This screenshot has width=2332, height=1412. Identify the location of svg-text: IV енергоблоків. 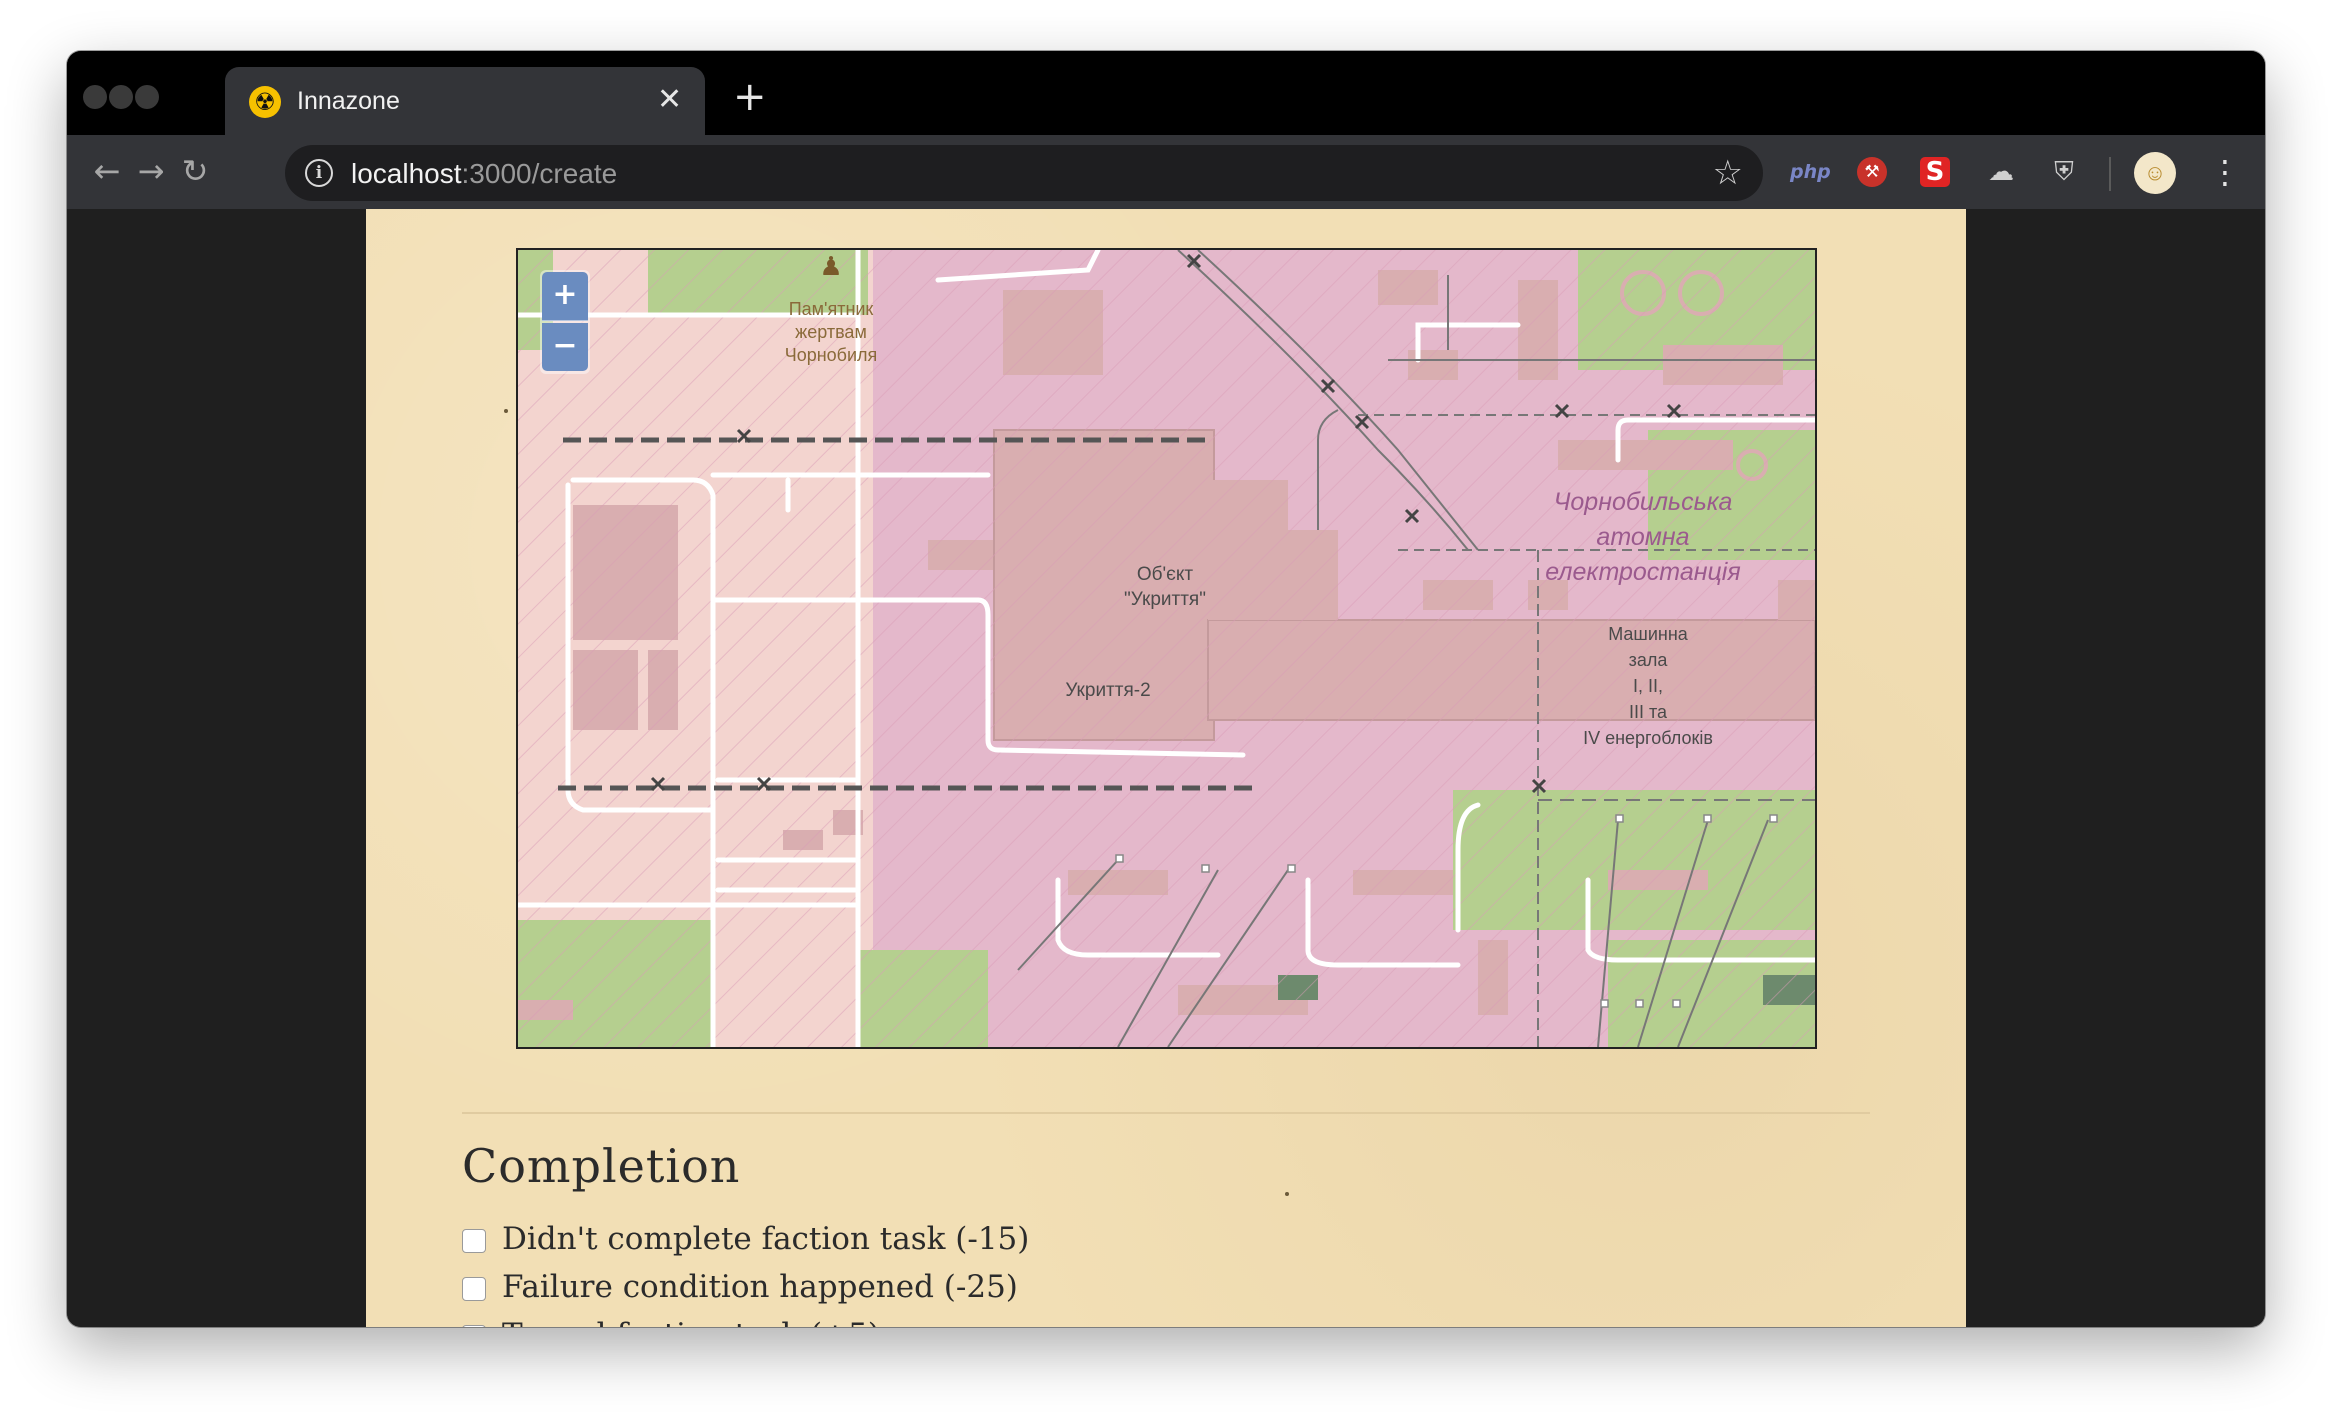
(1648, 738).